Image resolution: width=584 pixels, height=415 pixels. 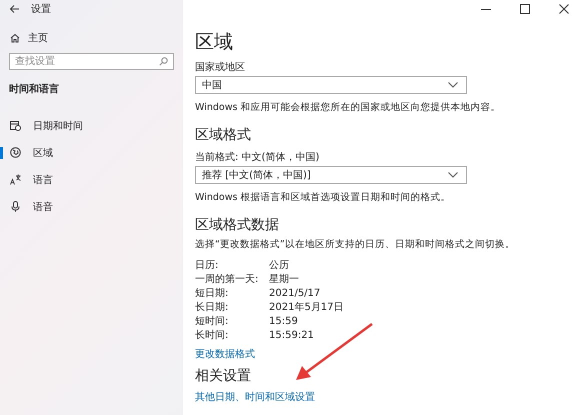 I want to click on field-label: 国家或地区, so click(x=220, y=67).